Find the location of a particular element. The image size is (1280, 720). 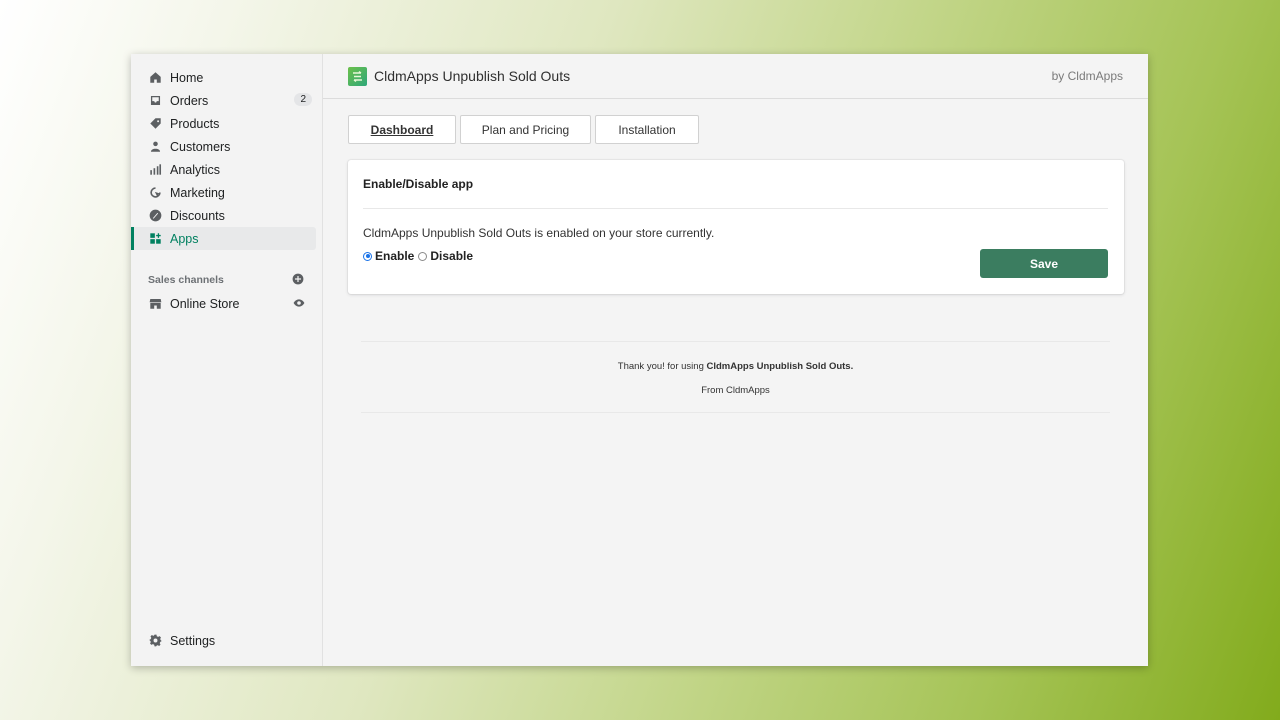

tab-plan-and-pricing: Plan and Pricing is located at coordinates (525, 129).